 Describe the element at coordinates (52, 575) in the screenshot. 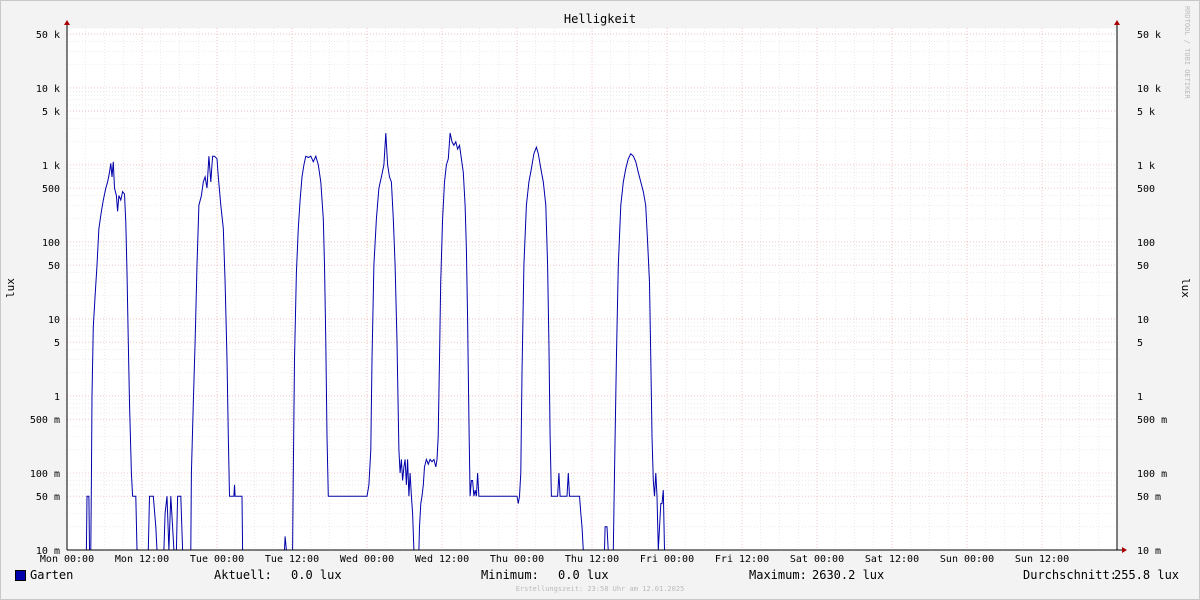

I see `legend-label: Garten` at that location.